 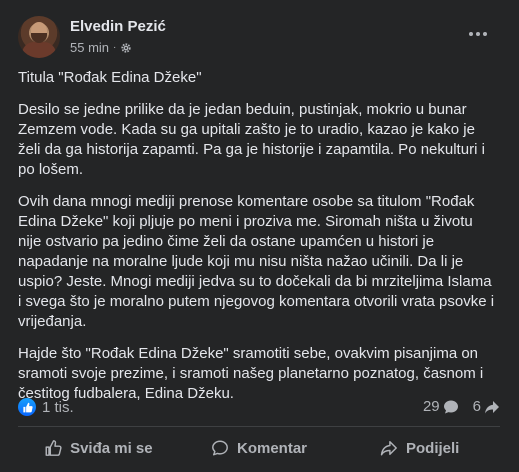 I want to click on author-name: Elvedin Pezić, so click(x=118, y=26).